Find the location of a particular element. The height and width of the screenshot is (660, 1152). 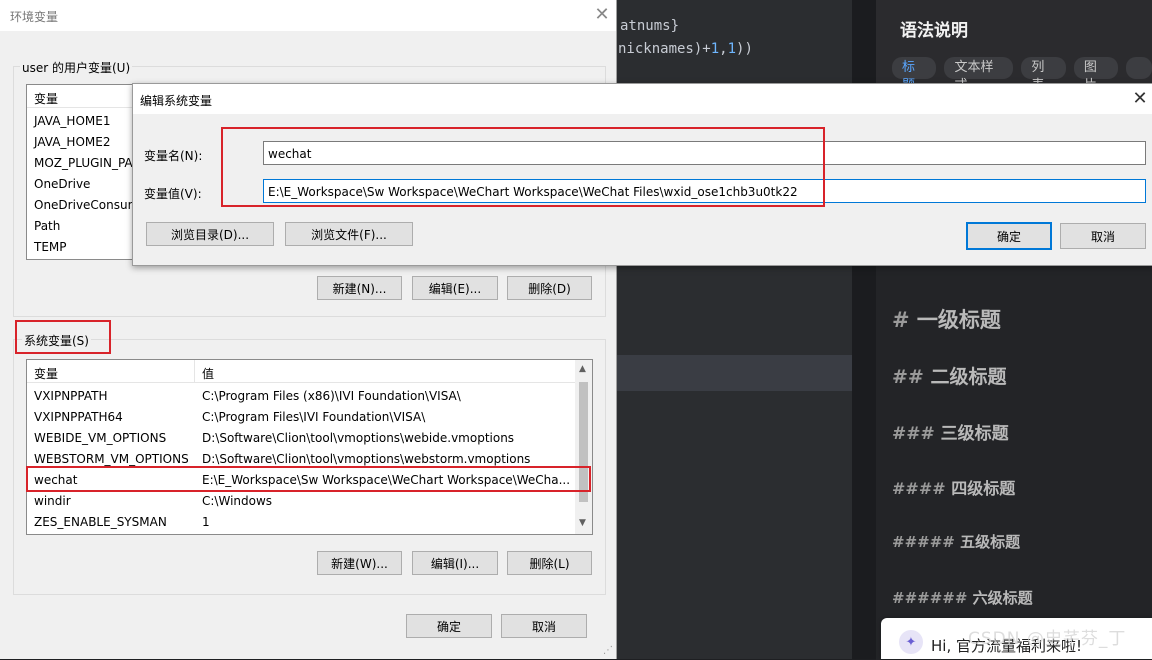

system-vars-label-highlight is located at coordinates (63, 337).